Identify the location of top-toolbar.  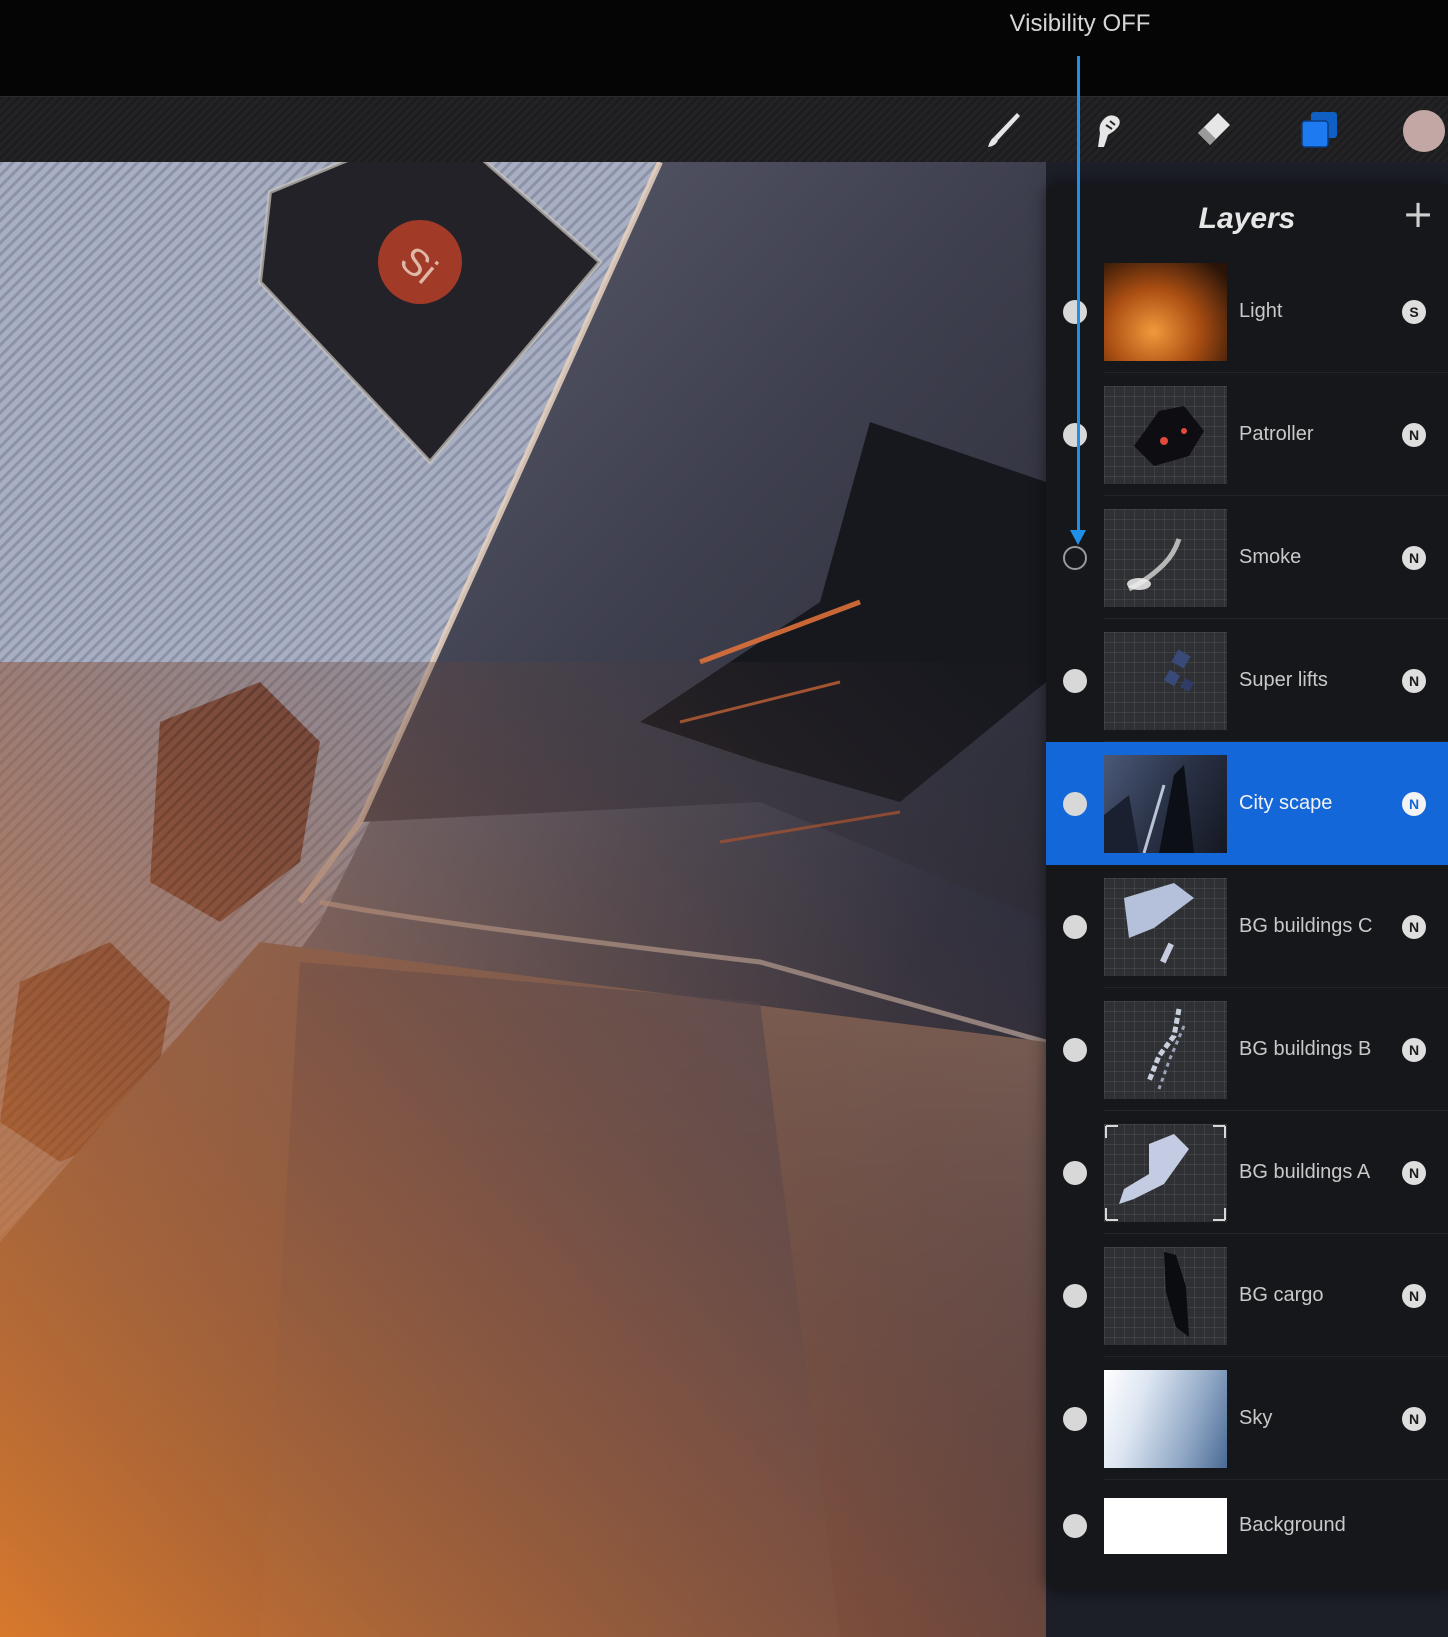
(724, 129).